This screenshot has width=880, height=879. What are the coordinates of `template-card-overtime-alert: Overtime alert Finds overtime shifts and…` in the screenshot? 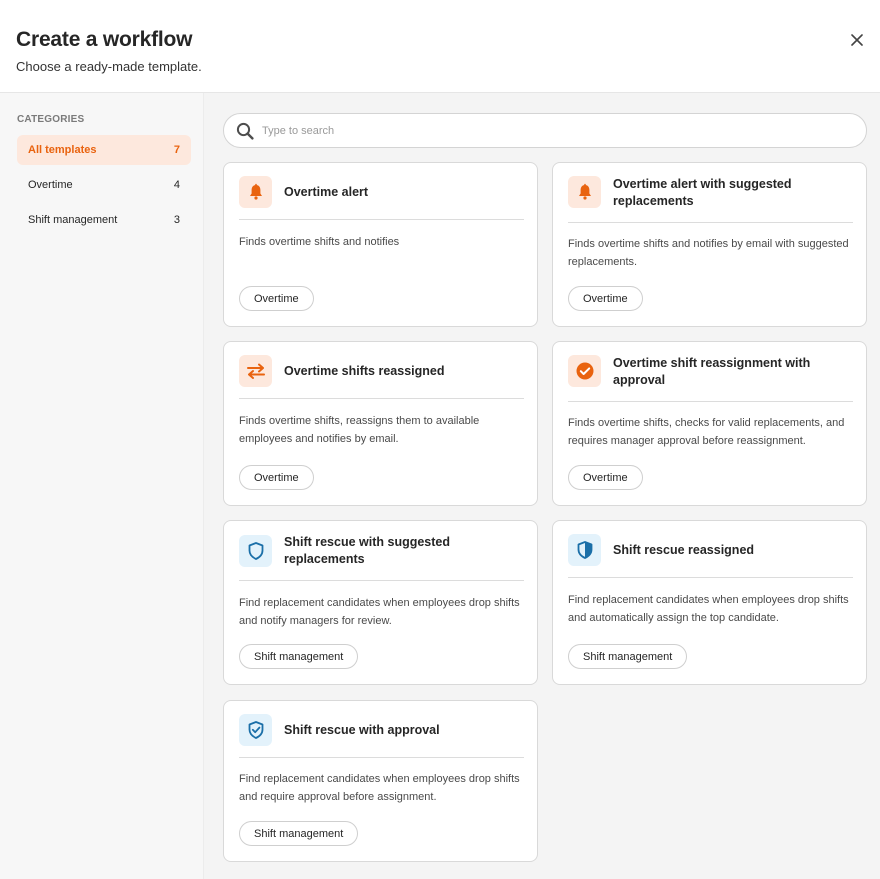 It's located at (380, 244).